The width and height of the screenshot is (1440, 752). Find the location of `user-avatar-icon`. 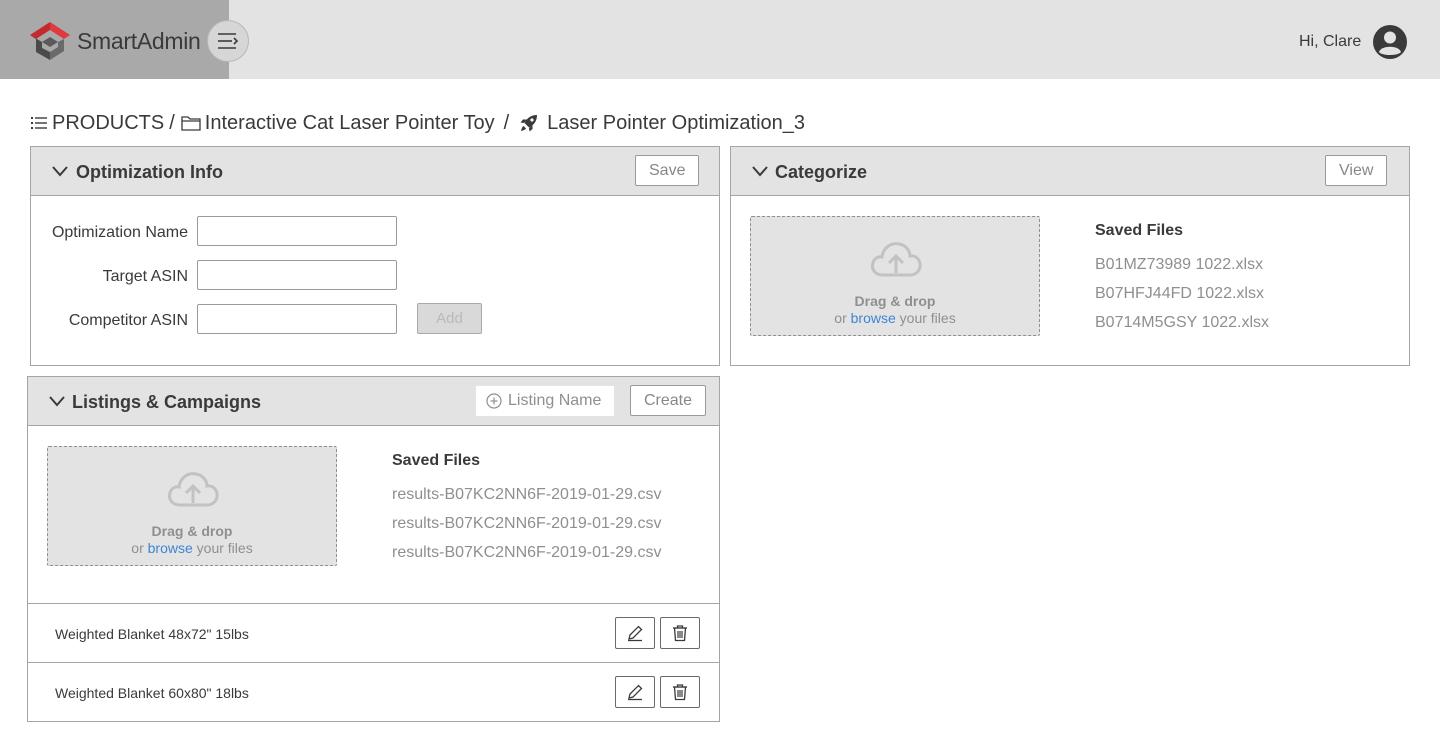

user-avatar-icon is located at coordinates (1390, 42).